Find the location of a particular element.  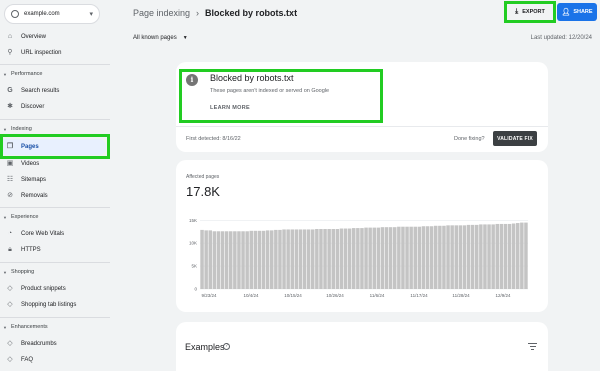

nav-product-snippets: ◇ Product snippets is located at coordinates (53, 289).